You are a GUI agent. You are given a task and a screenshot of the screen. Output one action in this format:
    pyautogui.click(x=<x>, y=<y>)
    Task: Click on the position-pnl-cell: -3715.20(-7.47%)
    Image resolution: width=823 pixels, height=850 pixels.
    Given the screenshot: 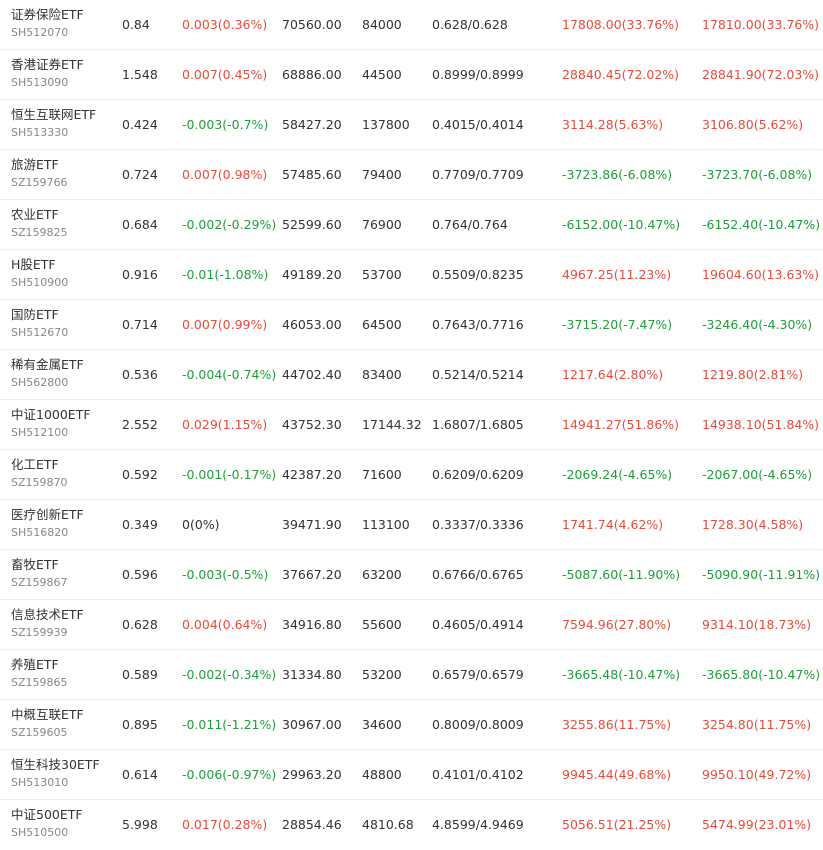 What is the action you would take?
    pyautogui.click(x=617, y=324)
    